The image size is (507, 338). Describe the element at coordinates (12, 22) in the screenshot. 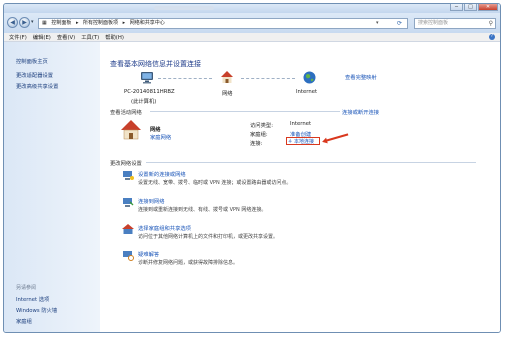

I see `back-button: ◀` at that location.